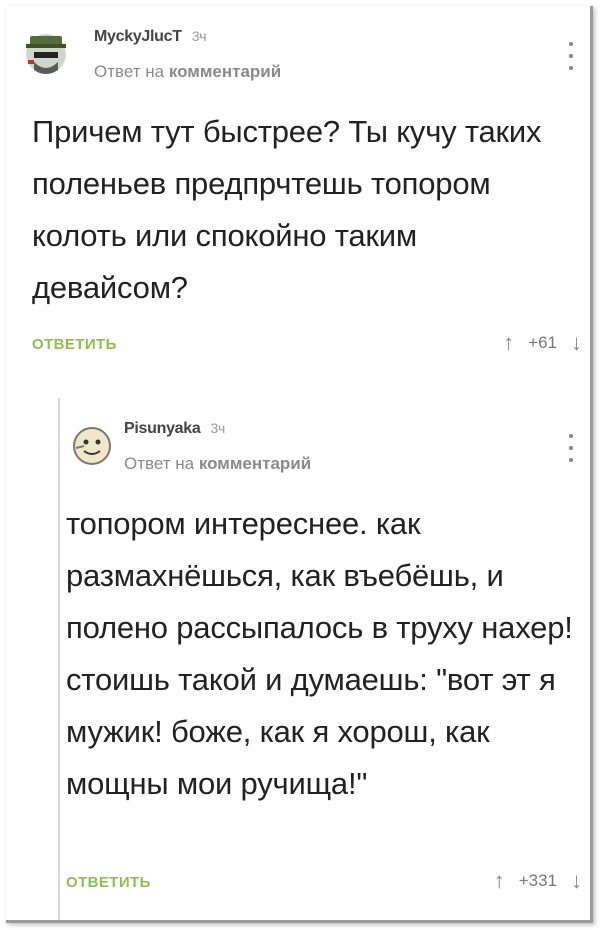 The width and height of the screenshot is (600, 930). Describe the element at coordinates (174, 429) in the screenshot. I see `username: Pisunyaka 3ч` at that location.